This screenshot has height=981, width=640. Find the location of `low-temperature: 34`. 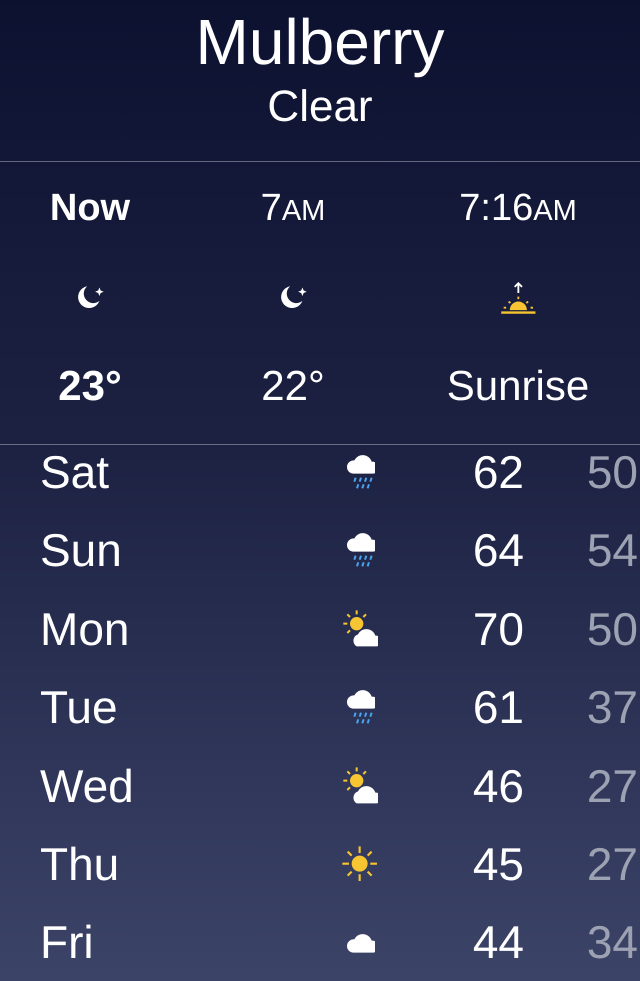

low-temperature: 34 is located at coordinates (612, 942).